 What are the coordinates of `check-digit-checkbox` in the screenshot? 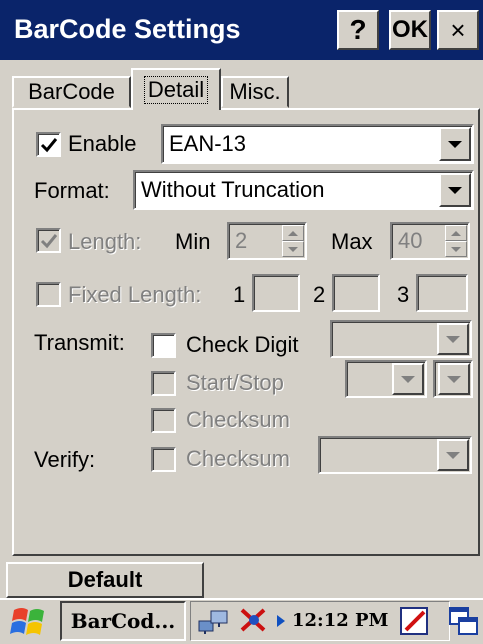 It's located at (163, 345).